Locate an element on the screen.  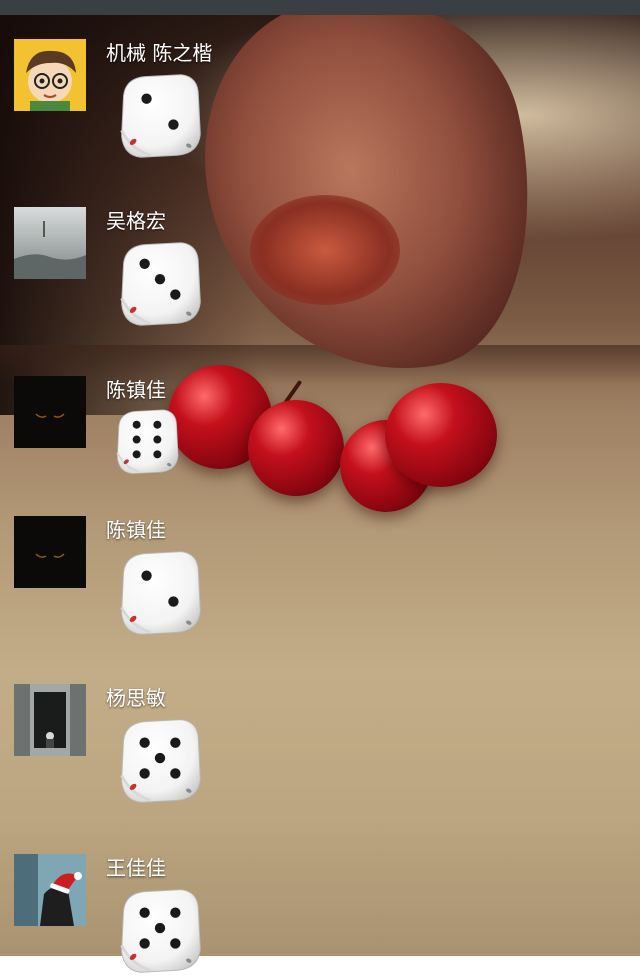
contact-name: 机械 陈之楷 is located at coordinates (159, 53).